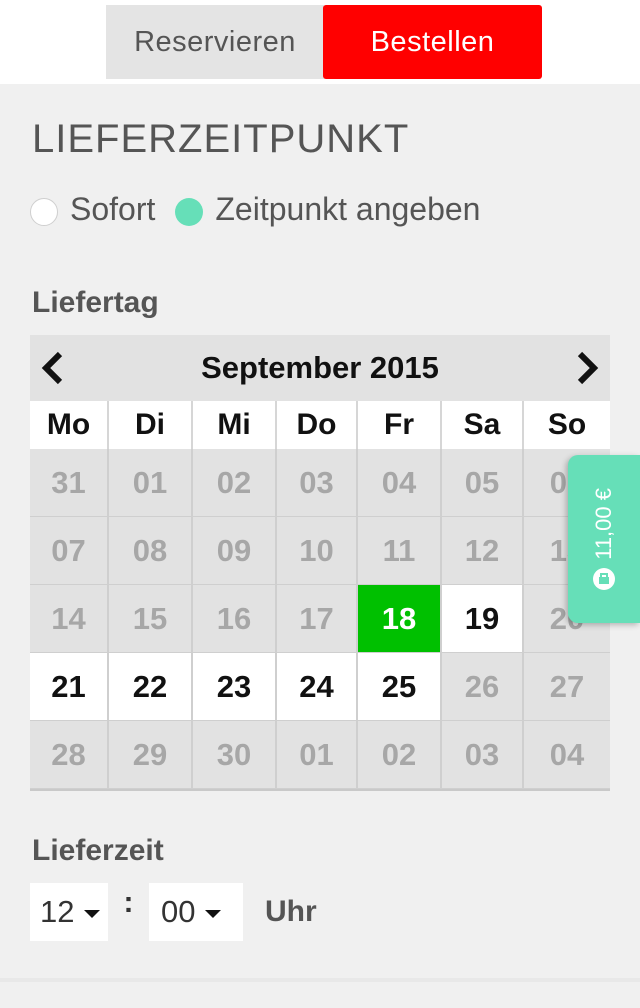 The width and height of the screenshot is (640, 1008). What do you see at coordinates (69, 755) in the screenshot?
I see `calendar-day: 28` at bounding box center [69, 755].